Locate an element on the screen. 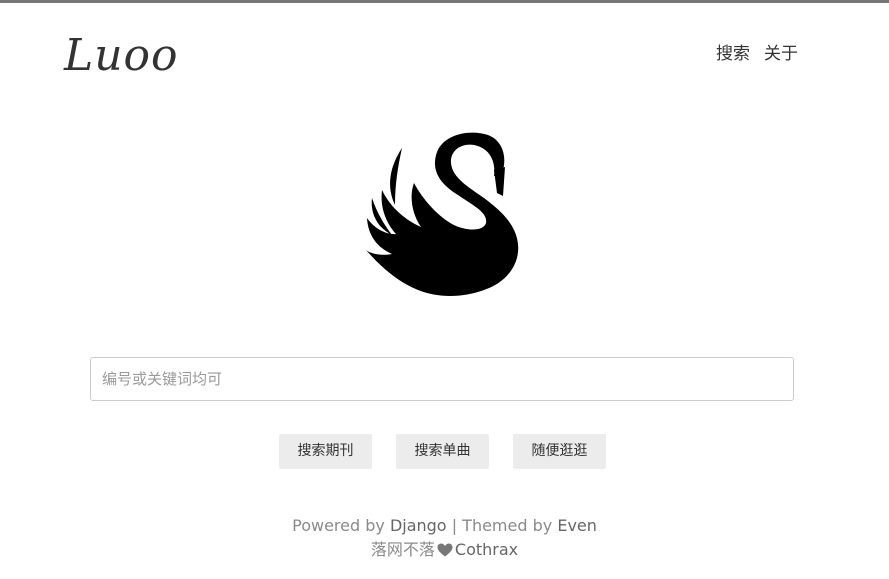 This screenshot has width=889, height=579. even-link: Even is located at coordinates (577, 525).